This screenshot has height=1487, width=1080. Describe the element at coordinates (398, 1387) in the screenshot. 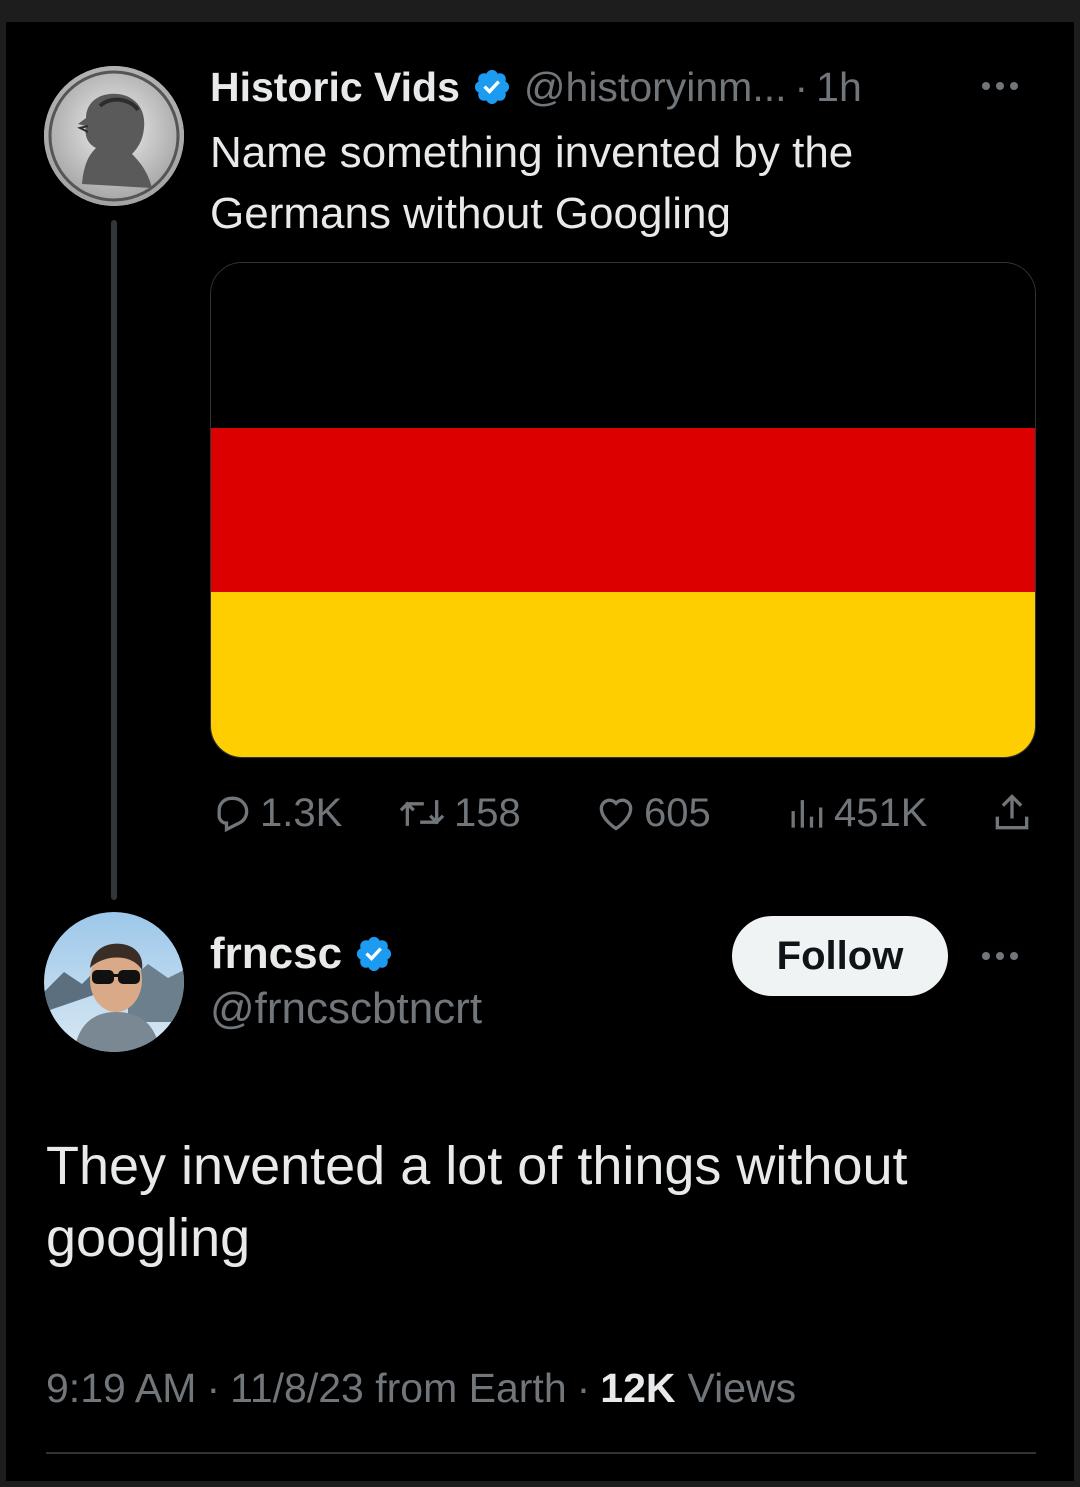

I see `reply-date-source: 11/8/23 from Earth` at that location.